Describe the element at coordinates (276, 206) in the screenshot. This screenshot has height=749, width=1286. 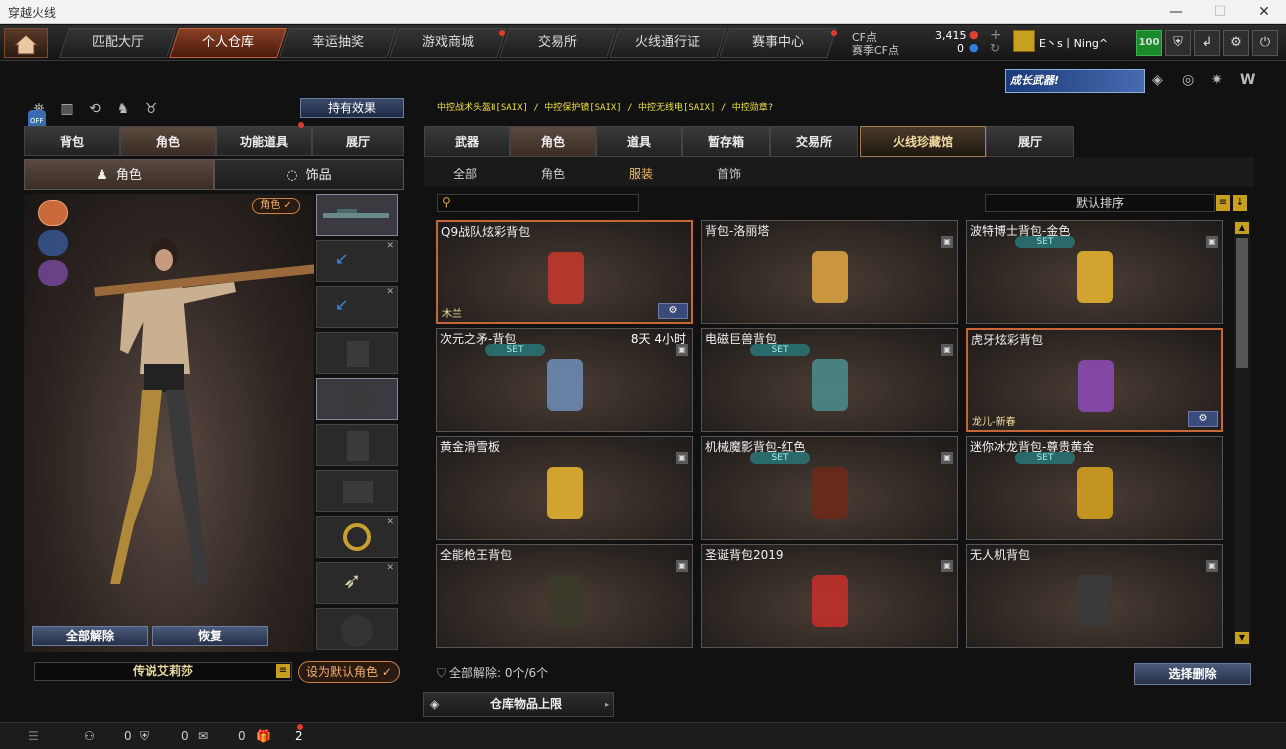
I see `character-tag: 角色 ✓` at that location.